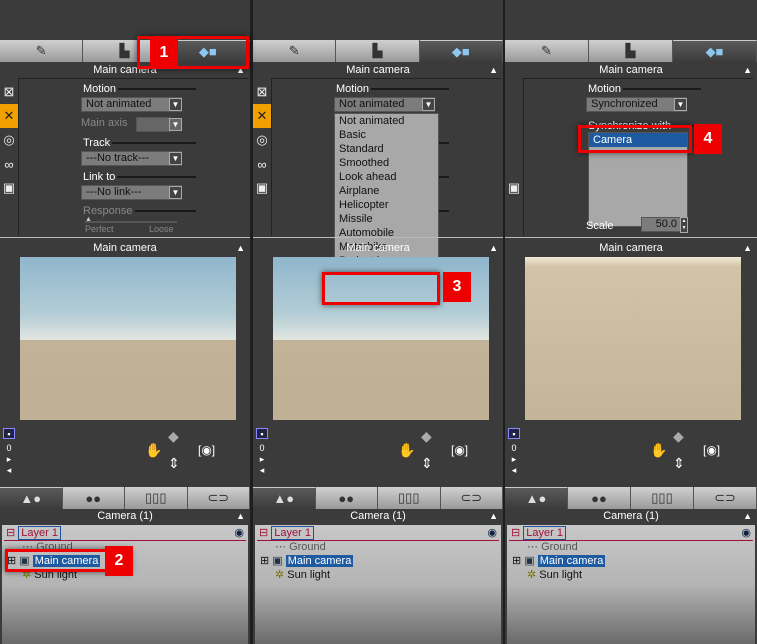  Describe the element at coordinates (131, 158) in the screenshot. I see `track-dropdown: ---No track---` at that location.